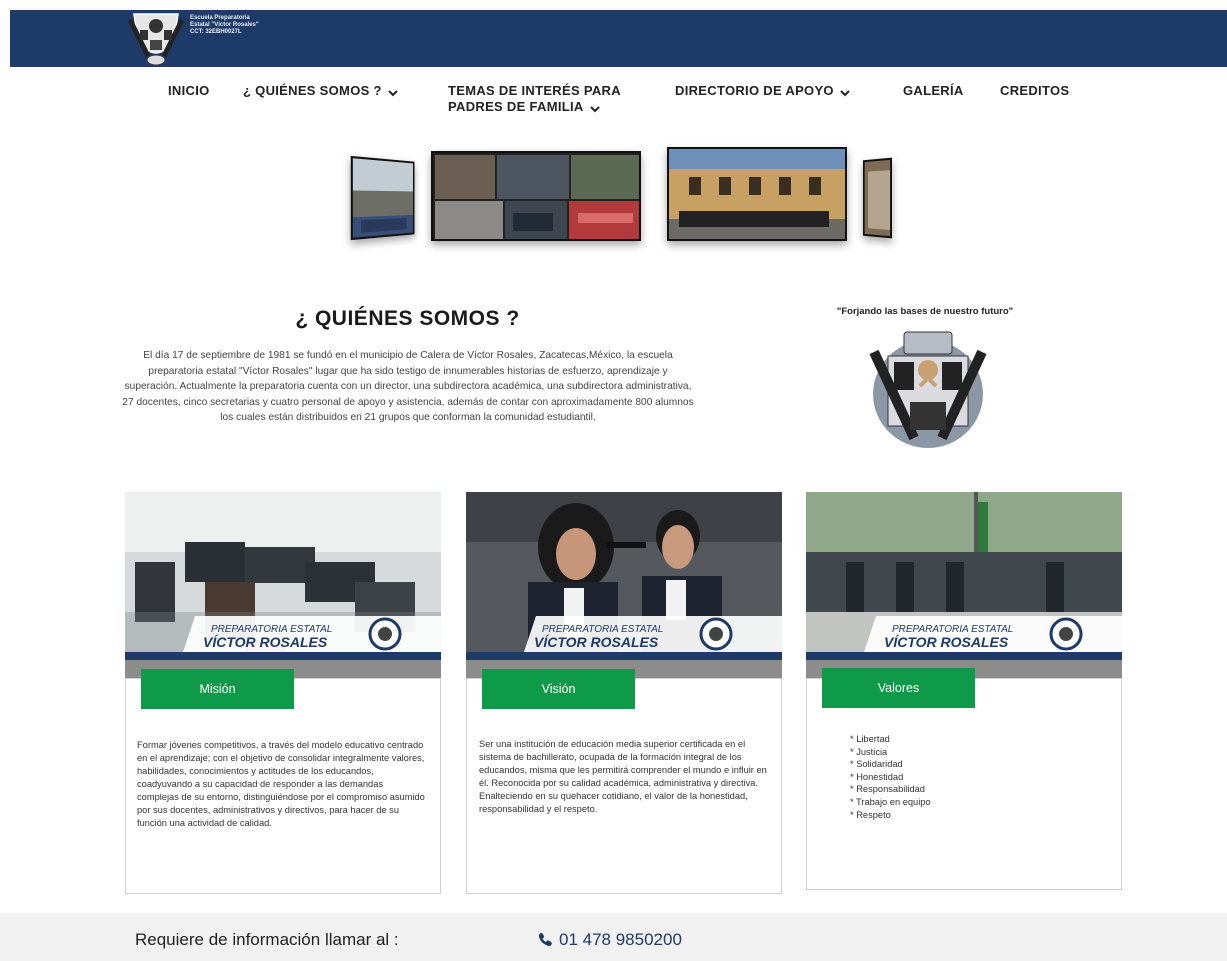 The width and height of the screenshot is (1227, 961). Describe the element at coordinates (870, 814) in the screenshot. I see `value-item: * Respeto` at that location.